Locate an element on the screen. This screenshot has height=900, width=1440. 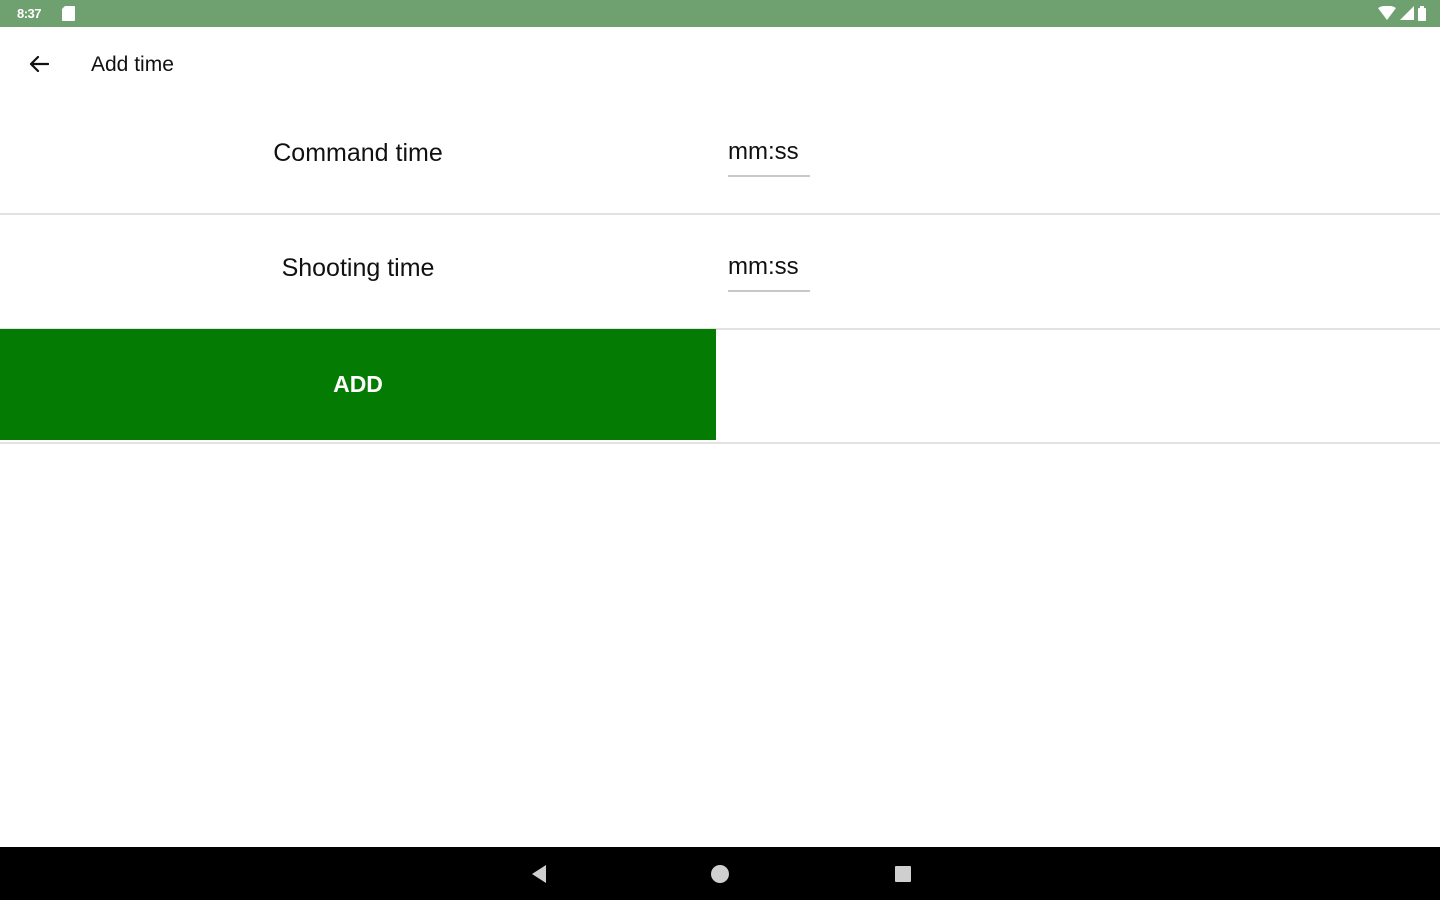
system-icons is located at coordinates (1402, 13).